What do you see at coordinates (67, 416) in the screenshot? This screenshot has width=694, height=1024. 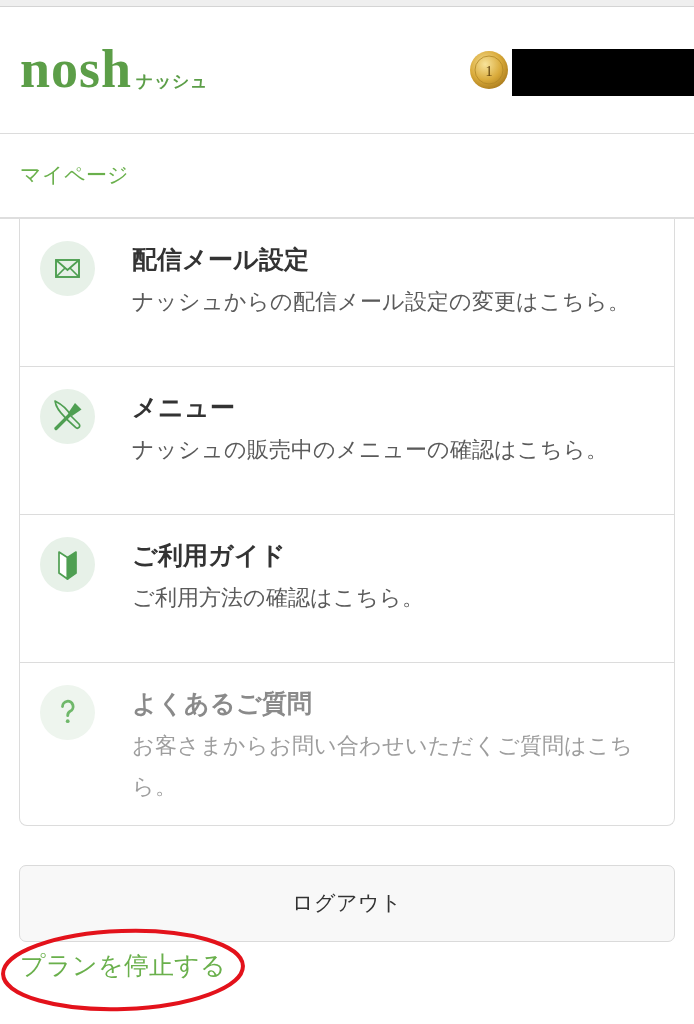 I see `knife-fork-icon` at bounding box center [67, 416].